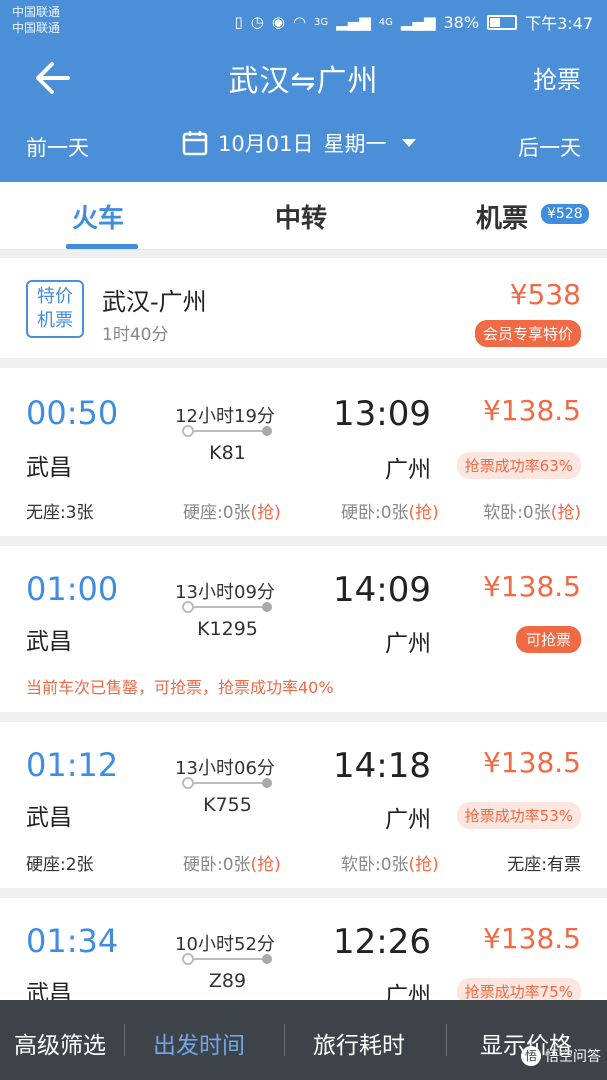 The height and width of the screenshot is (1080, 607). What do you see at coordinates (72, 589) in the screenshot?
I see `departure-time: 01:00` at bounding box center [72, 589].